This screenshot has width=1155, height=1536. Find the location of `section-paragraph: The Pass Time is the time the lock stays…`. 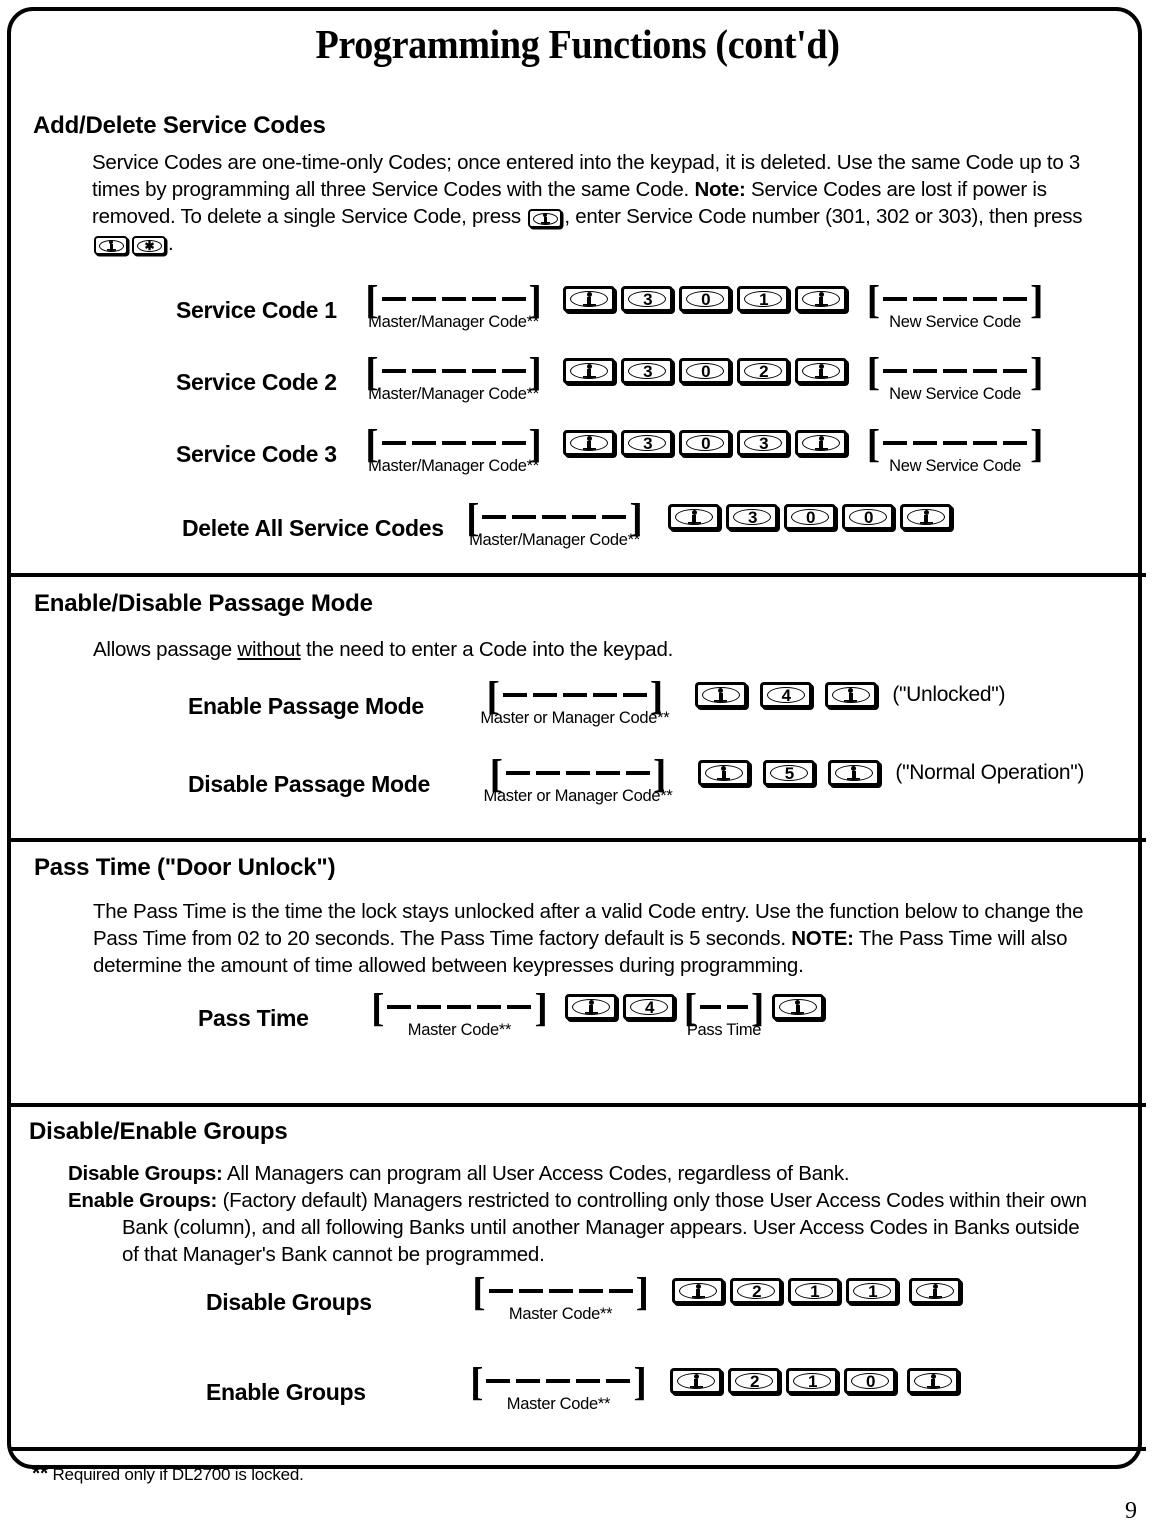

section-paragraph: The Pass Time is the time the lock stays… is located at coordinates (595, 938).